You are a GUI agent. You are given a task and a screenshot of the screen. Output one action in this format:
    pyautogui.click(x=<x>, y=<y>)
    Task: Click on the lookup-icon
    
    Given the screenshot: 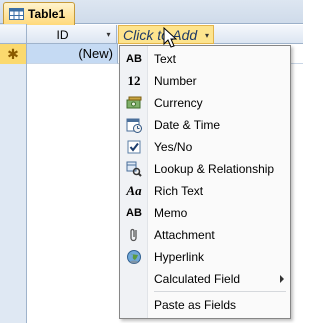 What is the action you would take?
    pyautogui.click(x=134, y=169)
    